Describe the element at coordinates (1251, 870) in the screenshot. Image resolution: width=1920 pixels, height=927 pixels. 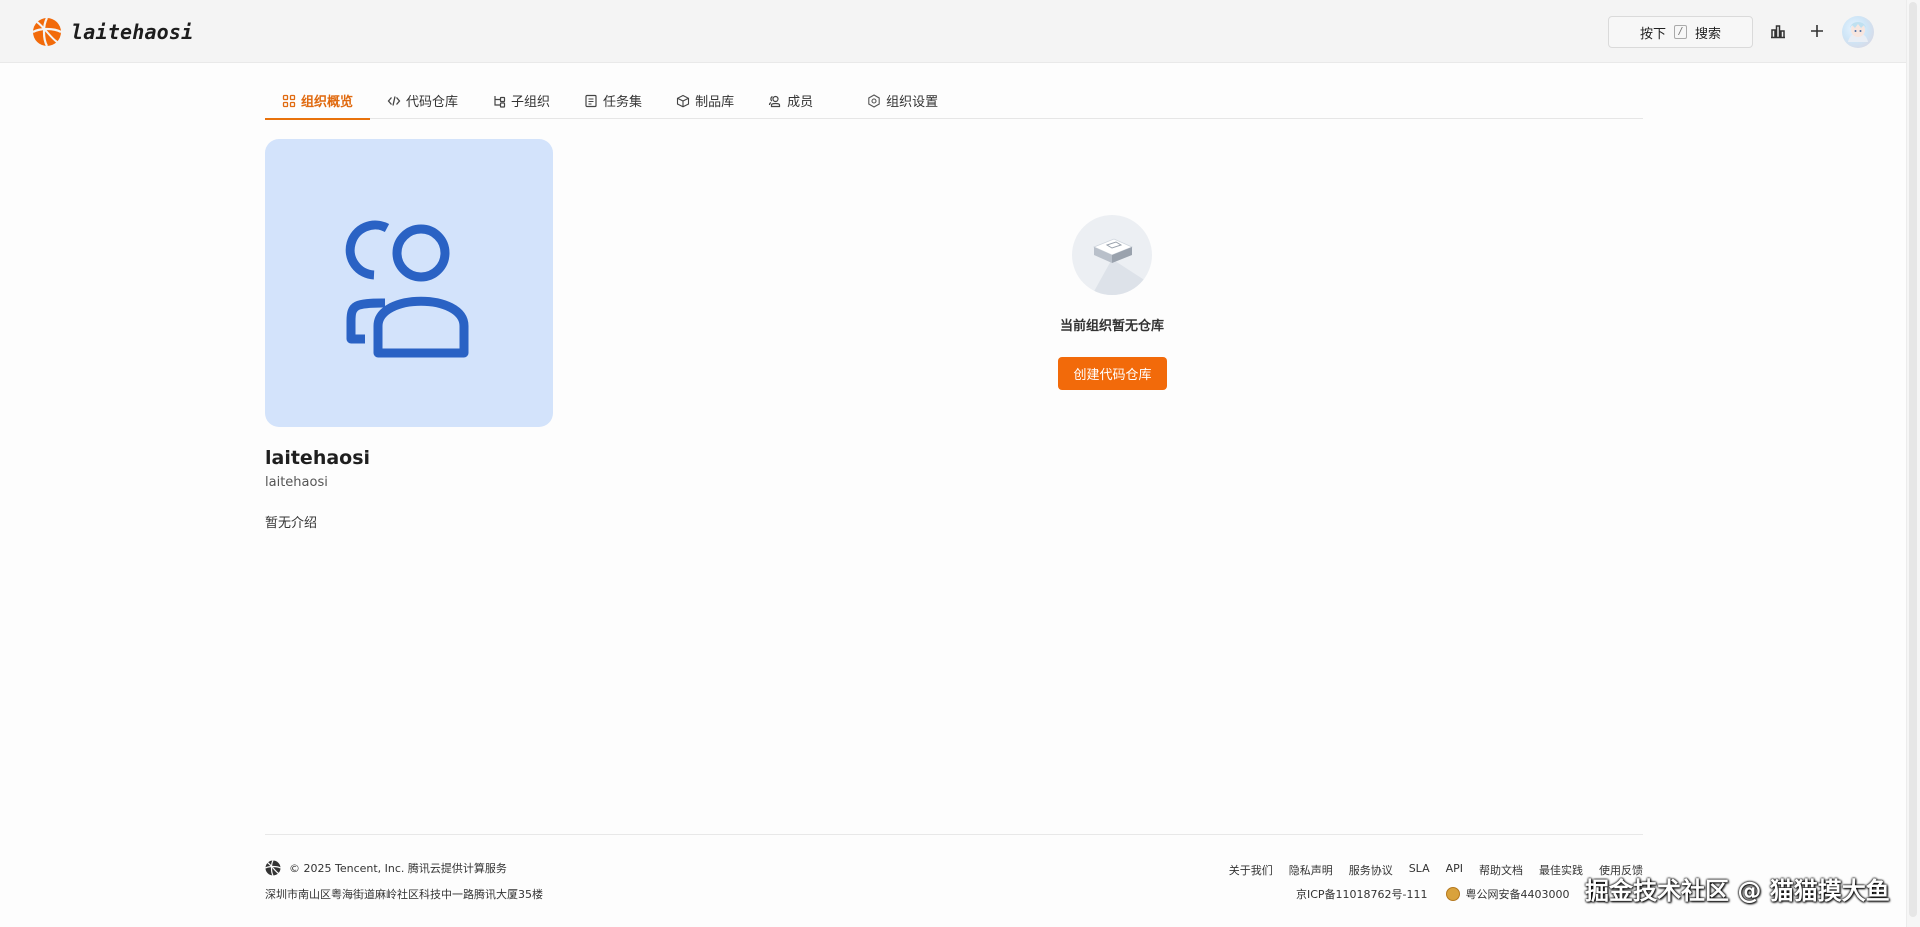
I see `footer-link-about: 关于我们` at that location.